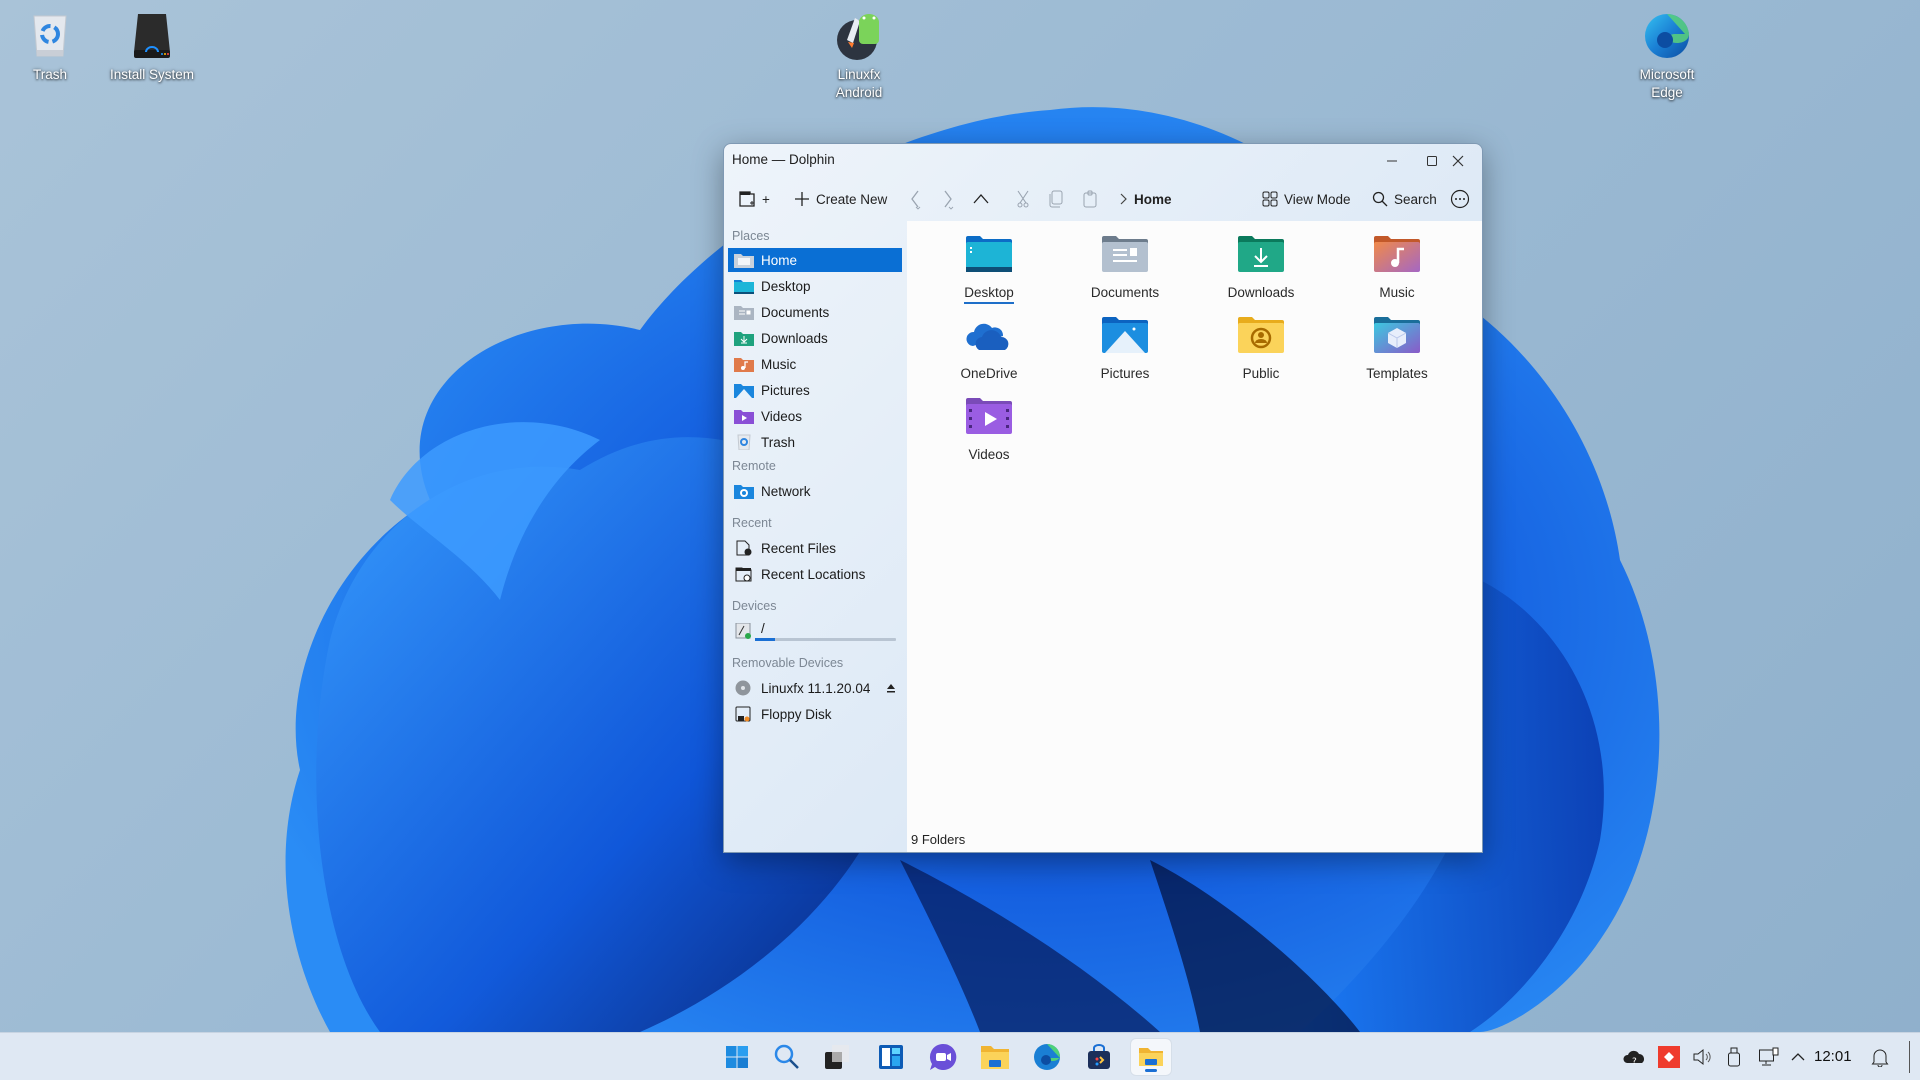  What do you see at coordinates (891, 1057) in the screenshot?
I see `widgets-button` at bounding box center [891, 1057].